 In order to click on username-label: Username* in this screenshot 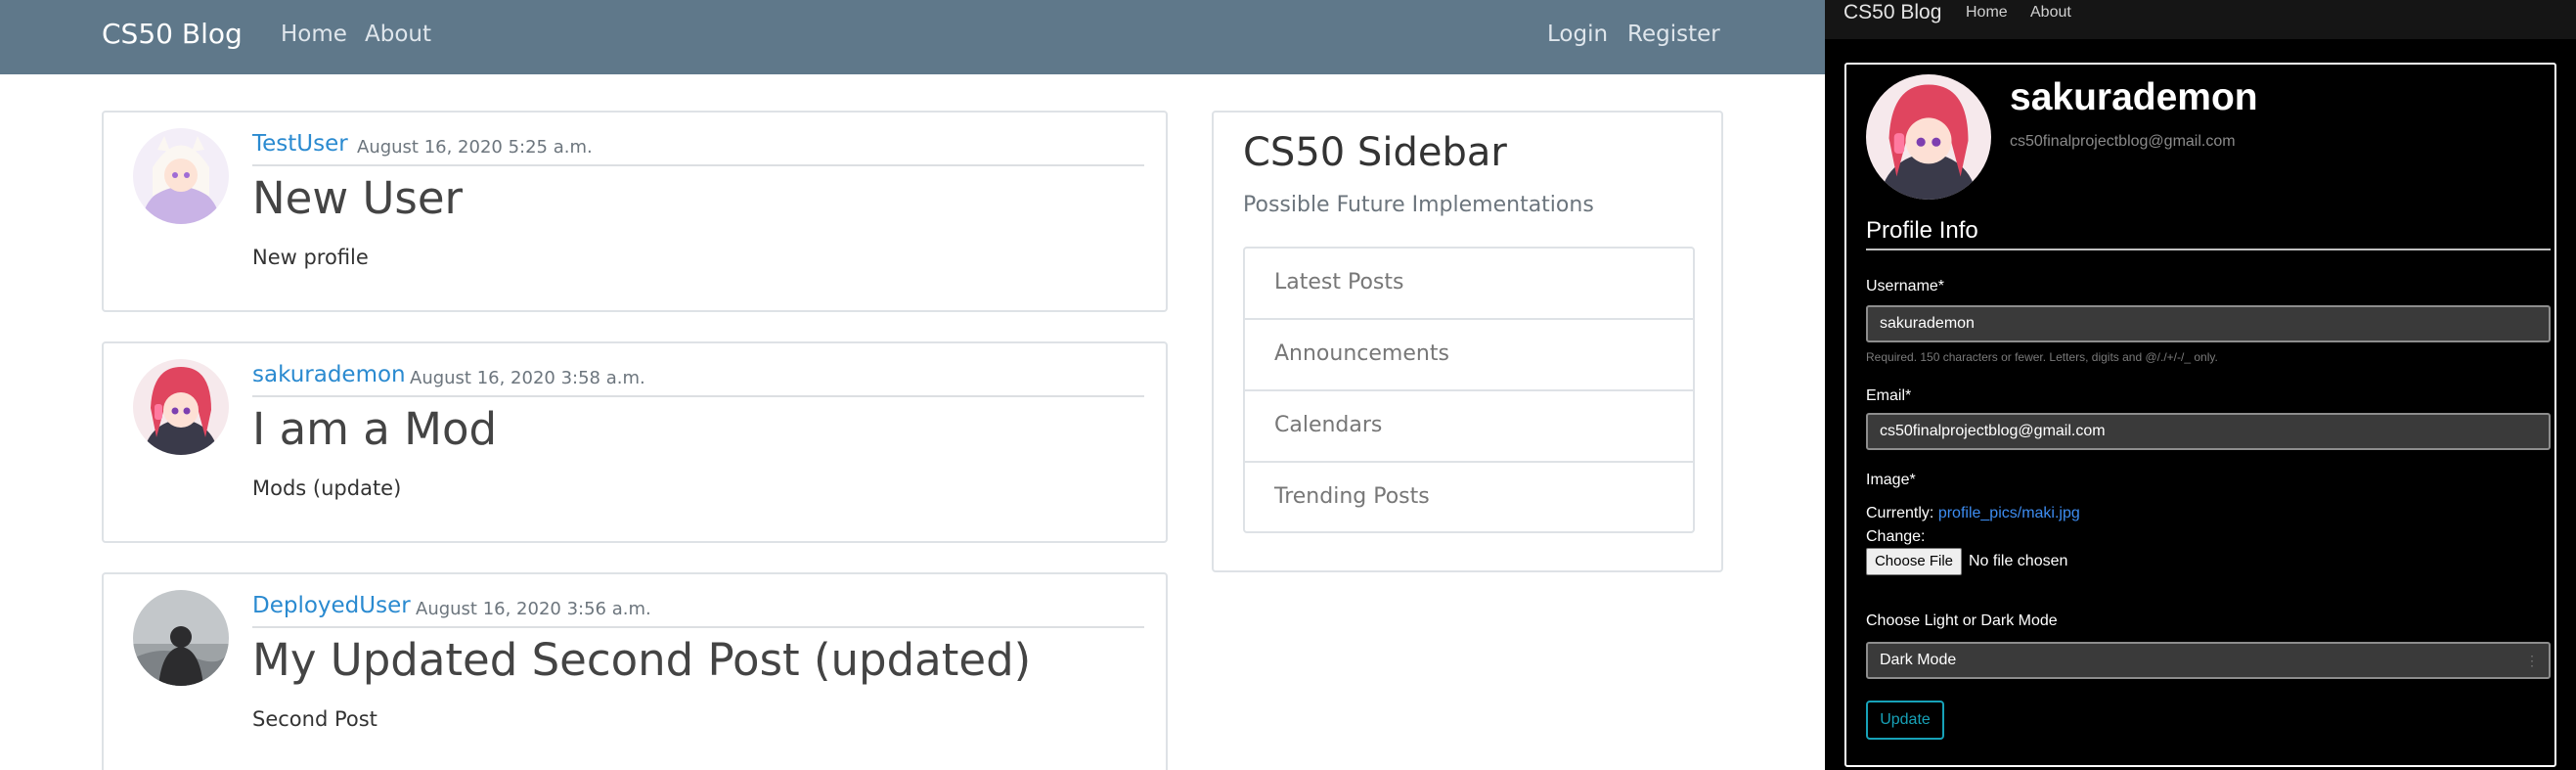, I will do `click(1905, 286)`.